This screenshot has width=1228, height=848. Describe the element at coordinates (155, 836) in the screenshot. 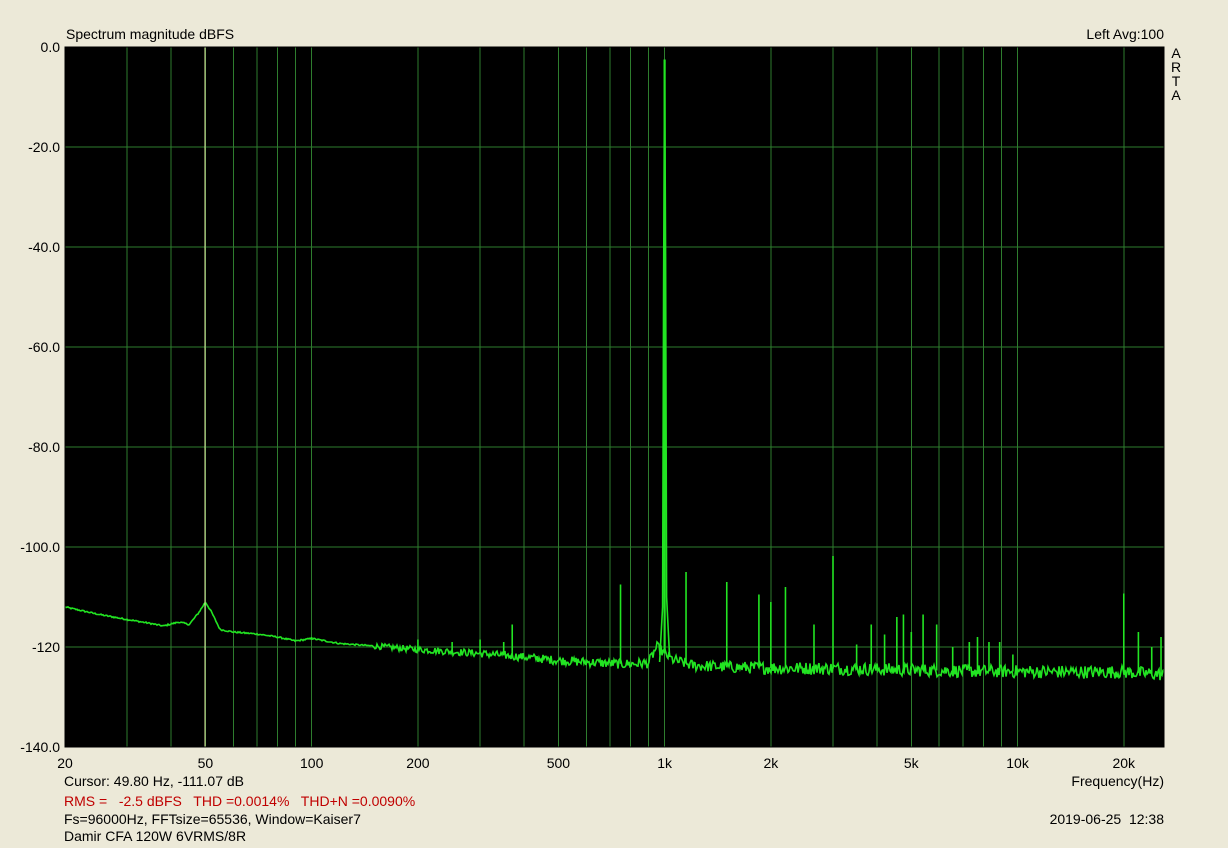

I see `device-description: Damir CFA 120W 6VRMS/8R` at that location.